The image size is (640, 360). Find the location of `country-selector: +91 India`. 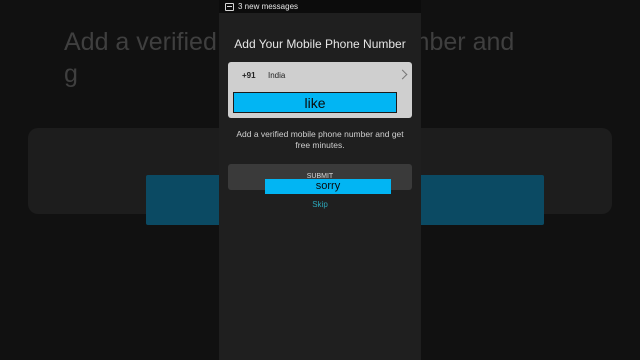

country-selector: +91 India is located at coordinates (320, 75).